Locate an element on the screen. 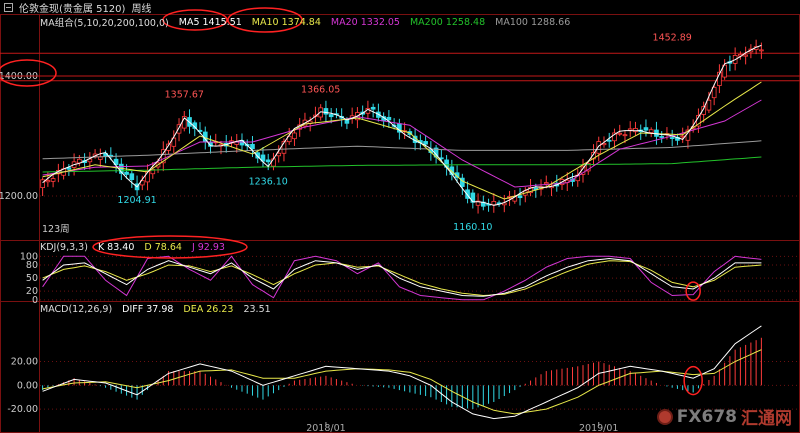  kdj-tick-label: 80 is located at coordinates (32, 265).